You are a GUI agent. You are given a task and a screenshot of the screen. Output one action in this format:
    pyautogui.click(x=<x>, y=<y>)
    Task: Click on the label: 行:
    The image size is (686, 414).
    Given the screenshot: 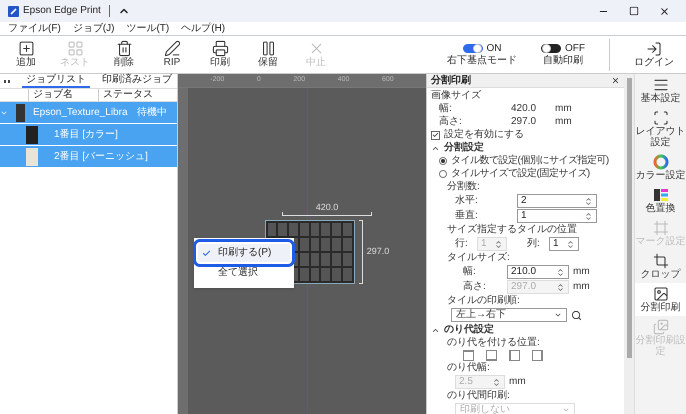 What is the action you would take?
    pyautogui.click(x=462, y=244)
    